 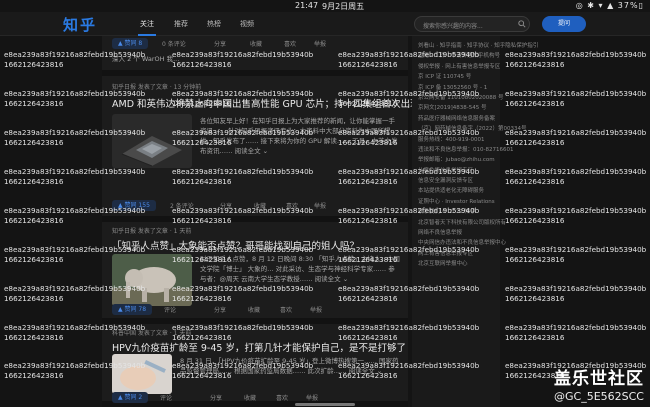 I want to click on upvote-button: ▲ 赞同 8, so click(x=130, y=43).